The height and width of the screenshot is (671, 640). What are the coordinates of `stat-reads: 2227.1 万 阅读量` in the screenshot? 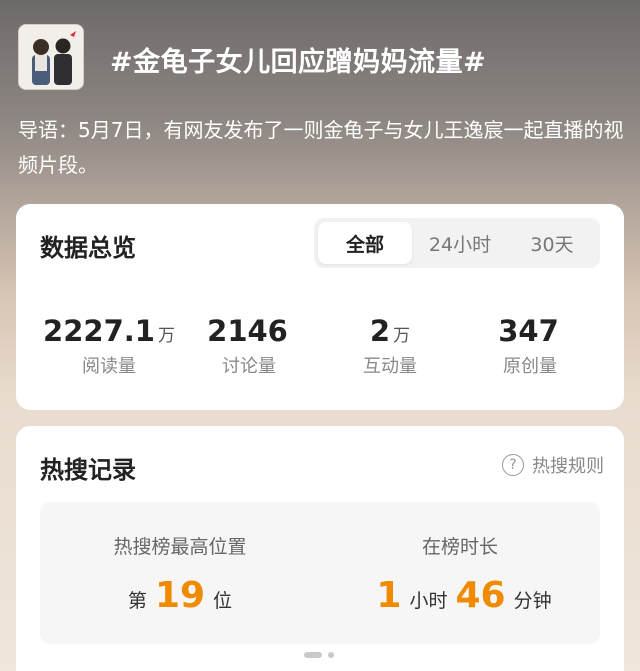 It's located at (109, 346).